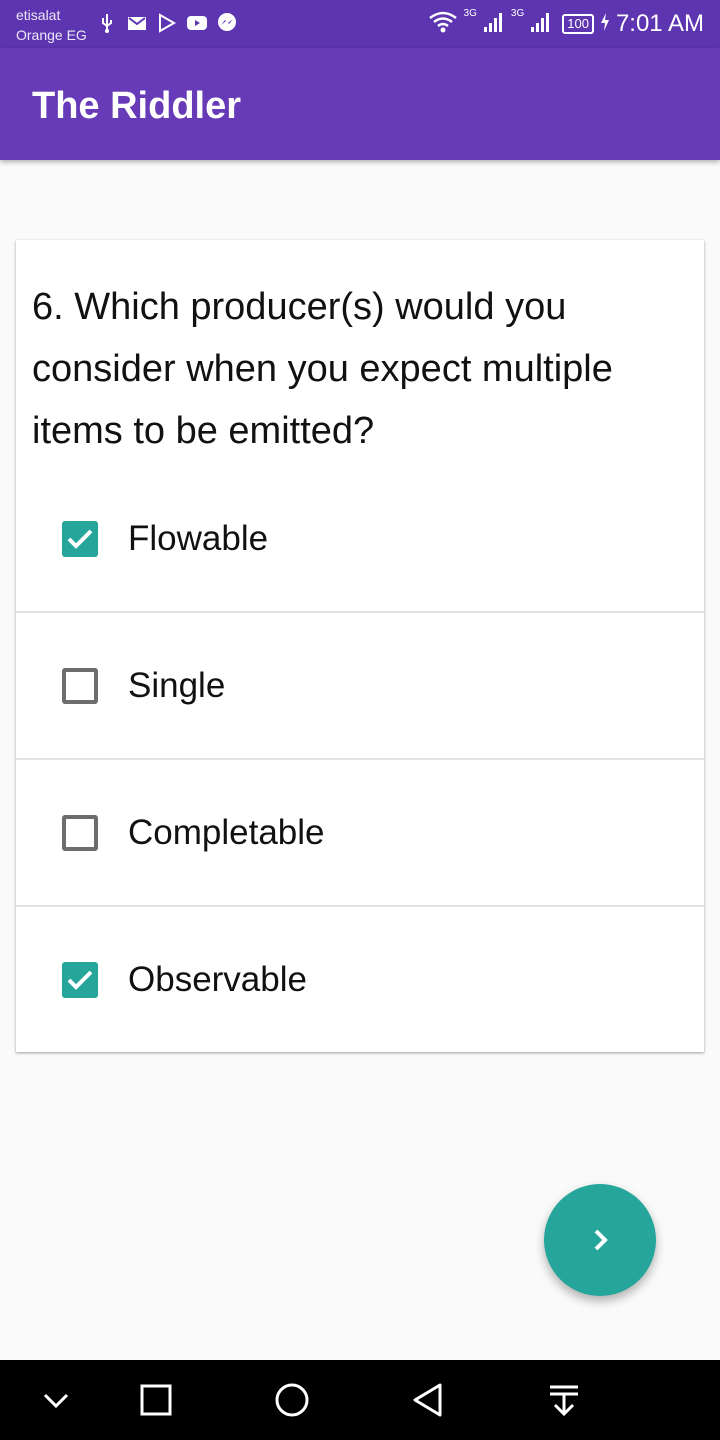 Image resolution: width=720 pixels, height=1440 pixels. I want to click on option-label: Observable, so click(217, 979).